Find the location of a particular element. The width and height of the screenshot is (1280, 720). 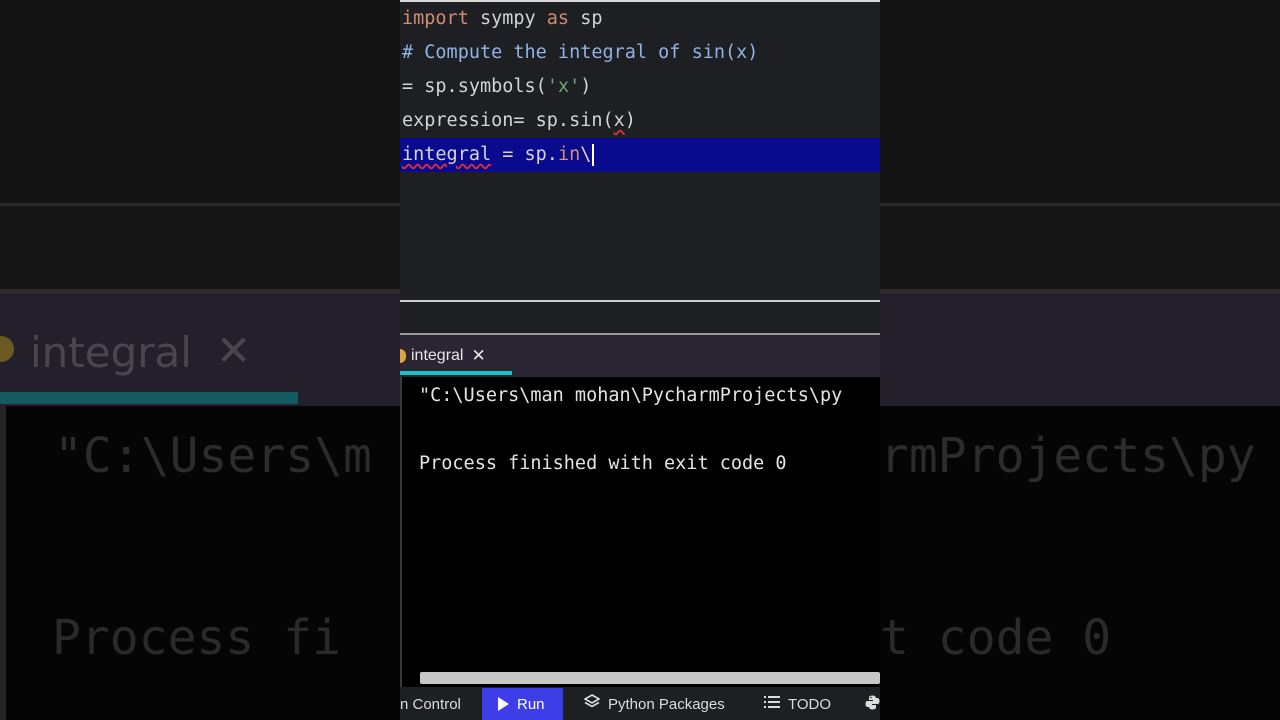

todo-label: TODO is located at coordinates (810, 704).